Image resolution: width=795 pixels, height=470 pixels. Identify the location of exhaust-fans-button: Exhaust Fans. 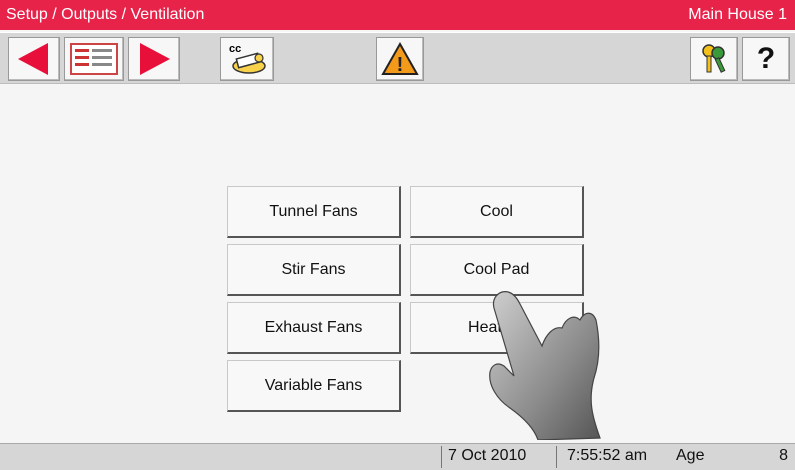
(314, 328).